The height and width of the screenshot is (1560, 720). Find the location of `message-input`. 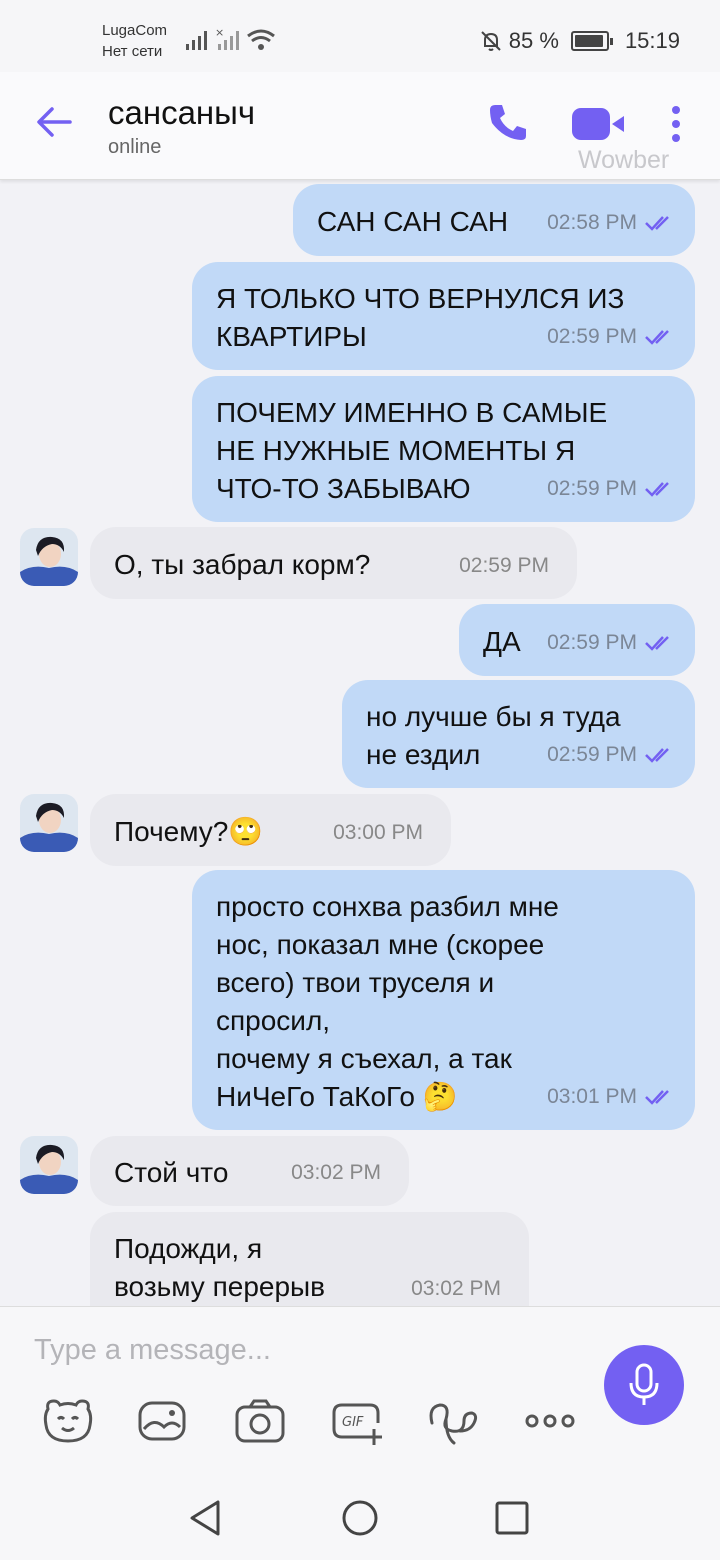

message-input is located at coordinates (304, 1350).